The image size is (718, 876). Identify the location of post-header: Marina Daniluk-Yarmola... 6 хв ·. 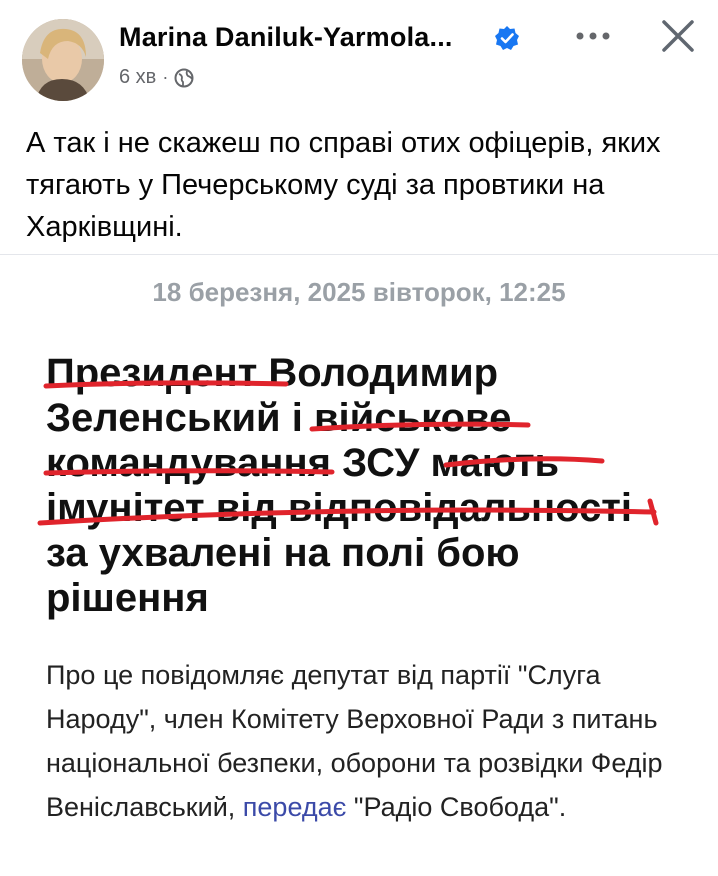
(359, 55).